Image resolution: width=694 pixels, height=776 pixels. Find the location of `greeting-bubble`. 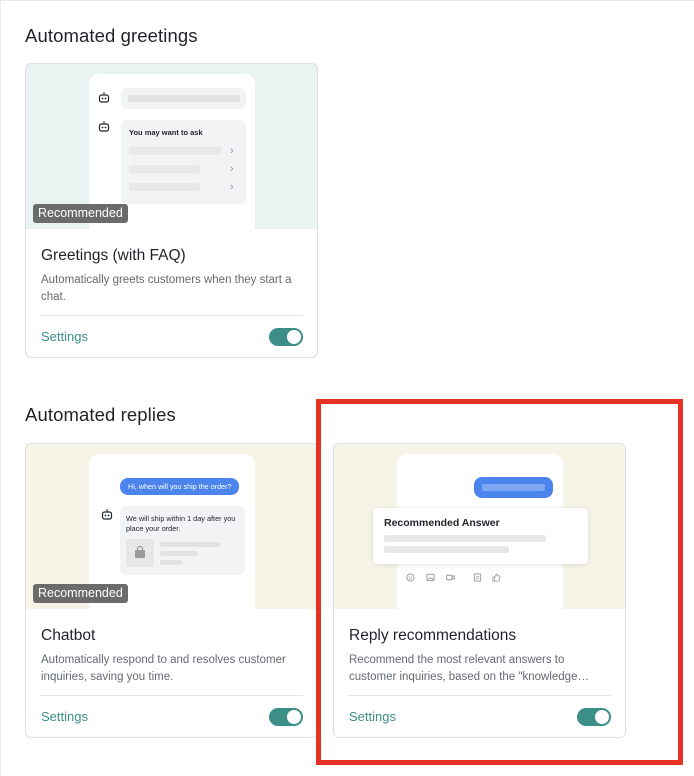

greeting-bubble is located at coordinates (183, 98).